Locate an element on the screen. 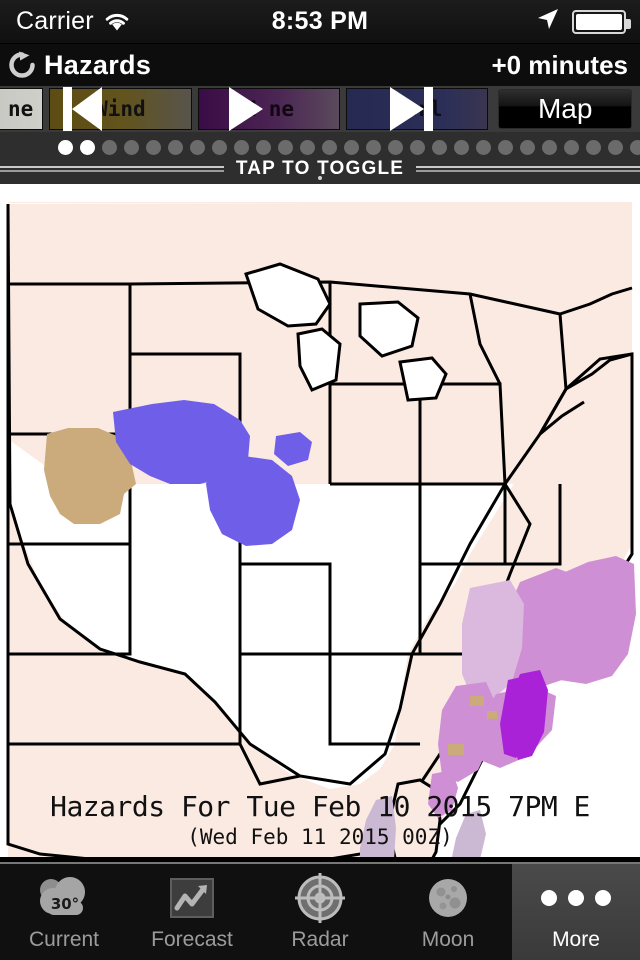 Image resolution: width=640 pixels, height=960 pixels. current-temp-value: 30° is located at coordinates (65, 904).